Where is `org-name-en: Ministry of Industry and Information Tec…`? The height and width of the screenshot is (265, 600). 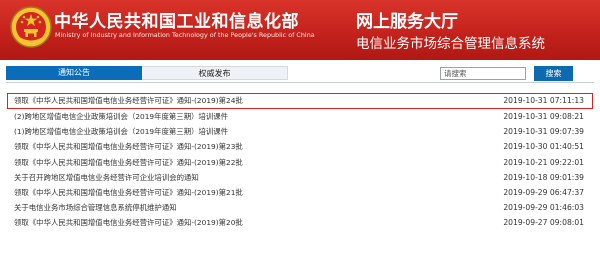
org-name-en: Ministry of Industry and Information Tec… is located at coordinates (185, 35).